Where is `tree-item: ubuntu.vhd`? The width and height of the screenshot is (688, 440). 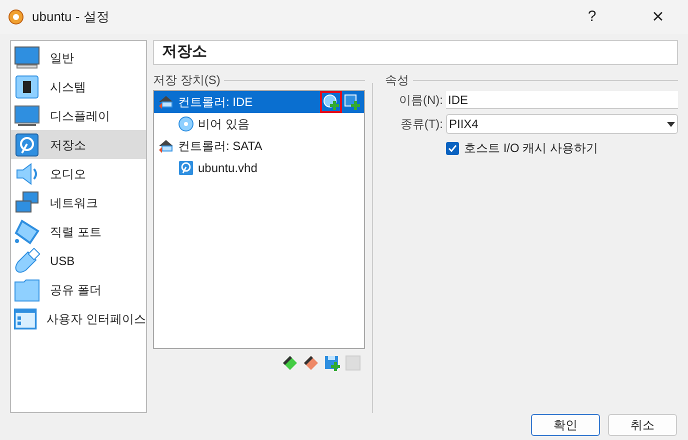 tree-item: ubuntu.vhd is located at coordinates (259, 168).